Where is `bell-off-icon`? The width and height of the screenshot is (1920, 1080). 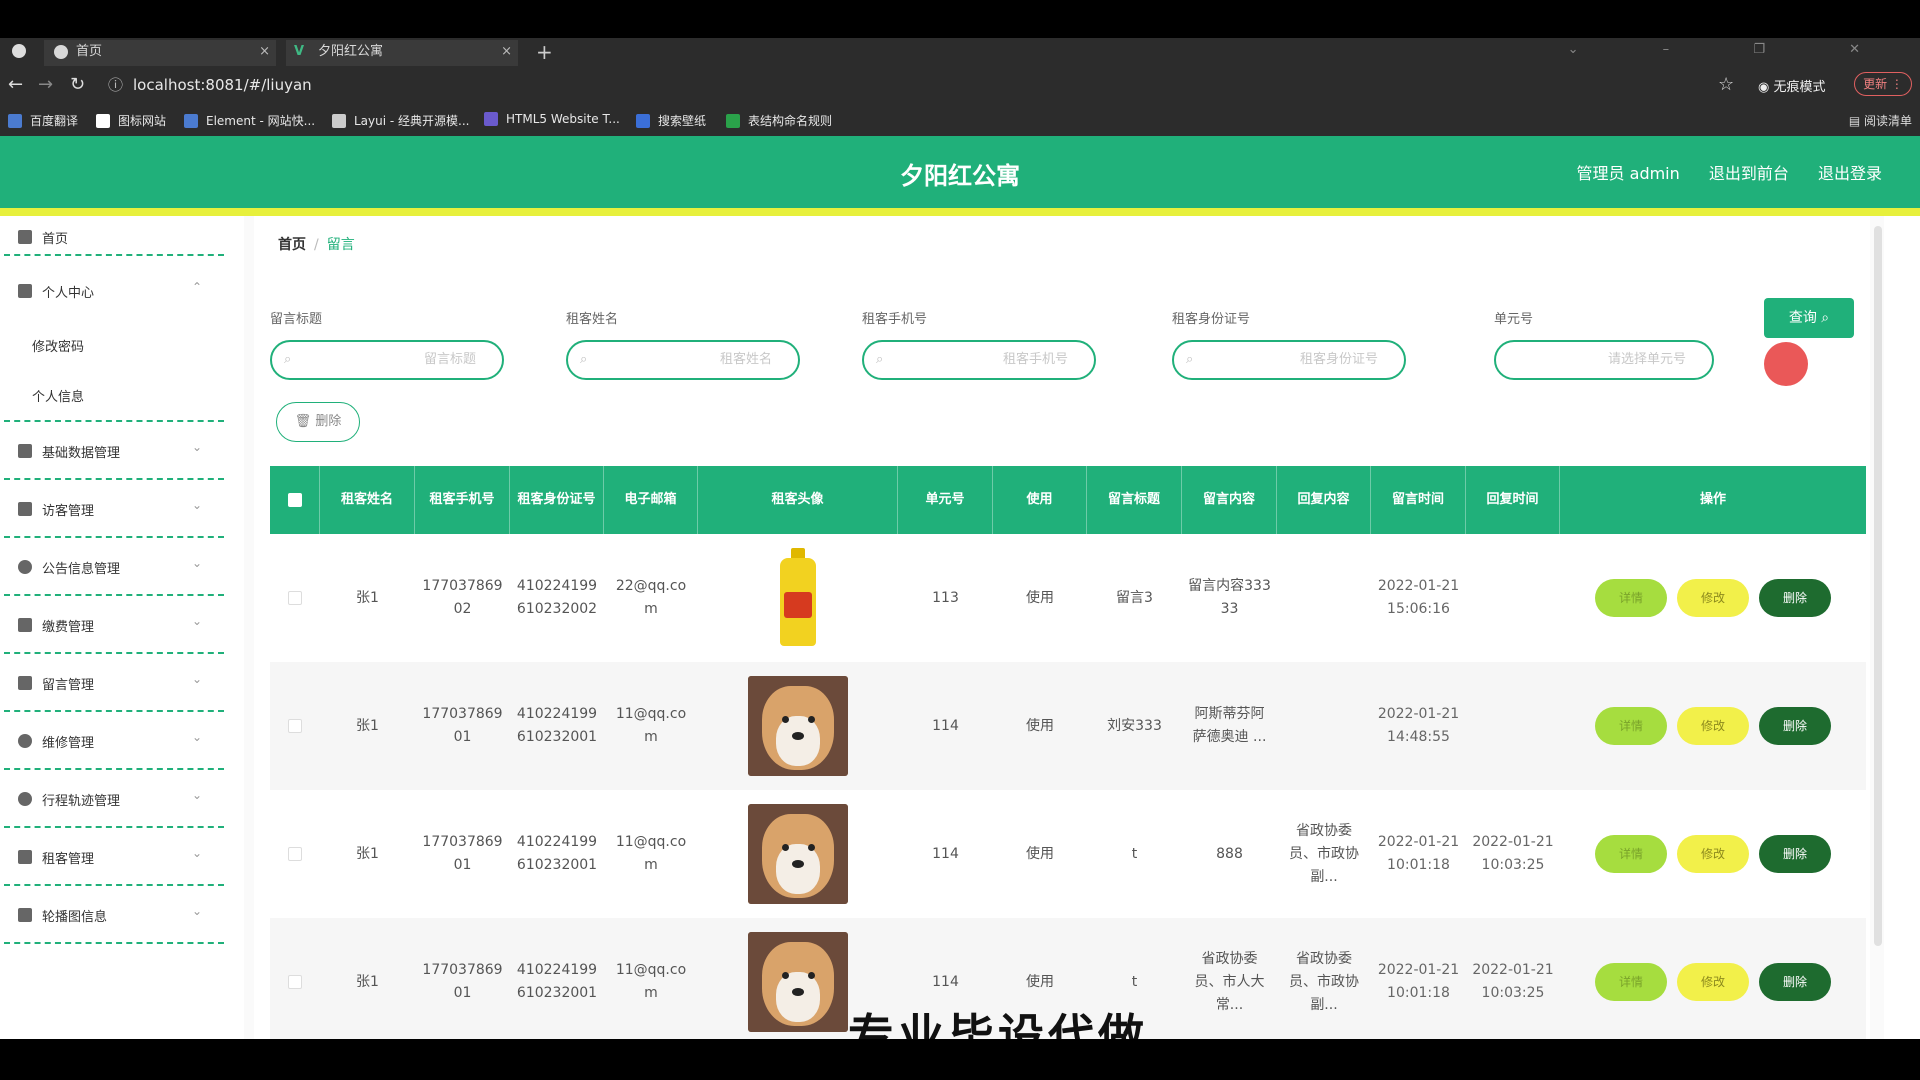
bell-off-icon is located at coordinates (25, 741).